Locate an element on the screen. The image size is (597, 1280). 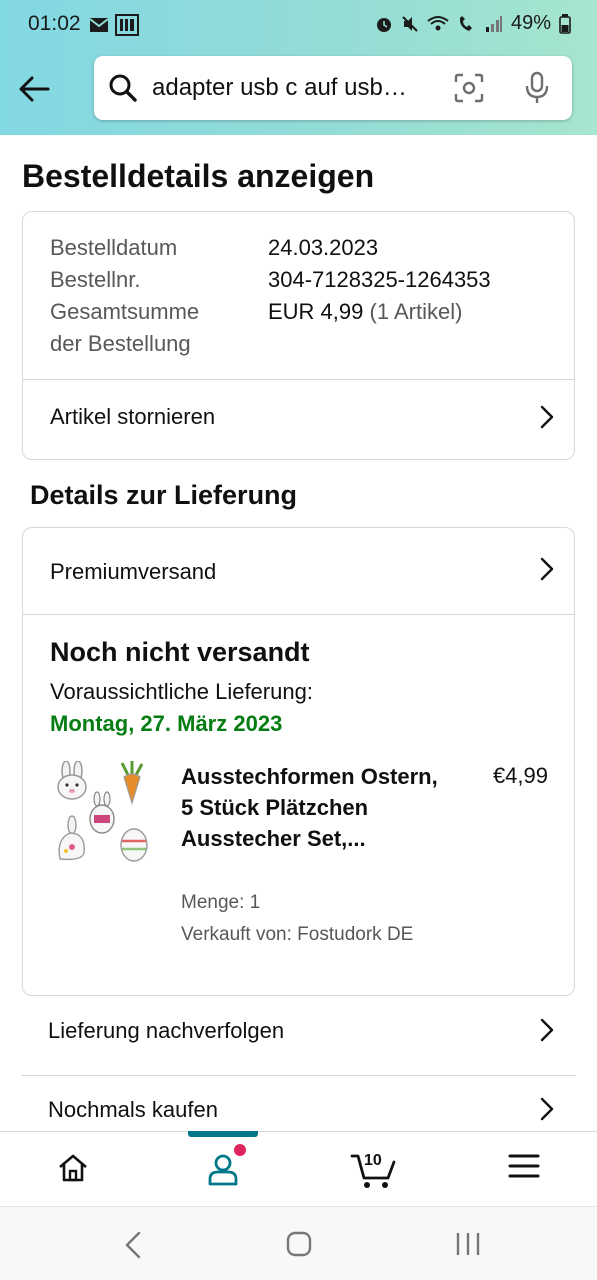
nav-account is located at coordinates (223, 1169).